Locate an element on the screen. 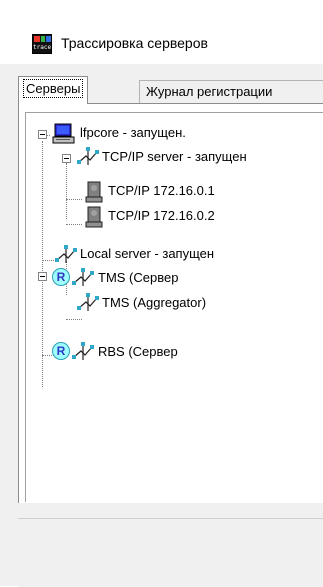 The height and width of the screenshot is (587, 323). title-bar: trace Трассировка серверов is located at coordinates (161, 32).